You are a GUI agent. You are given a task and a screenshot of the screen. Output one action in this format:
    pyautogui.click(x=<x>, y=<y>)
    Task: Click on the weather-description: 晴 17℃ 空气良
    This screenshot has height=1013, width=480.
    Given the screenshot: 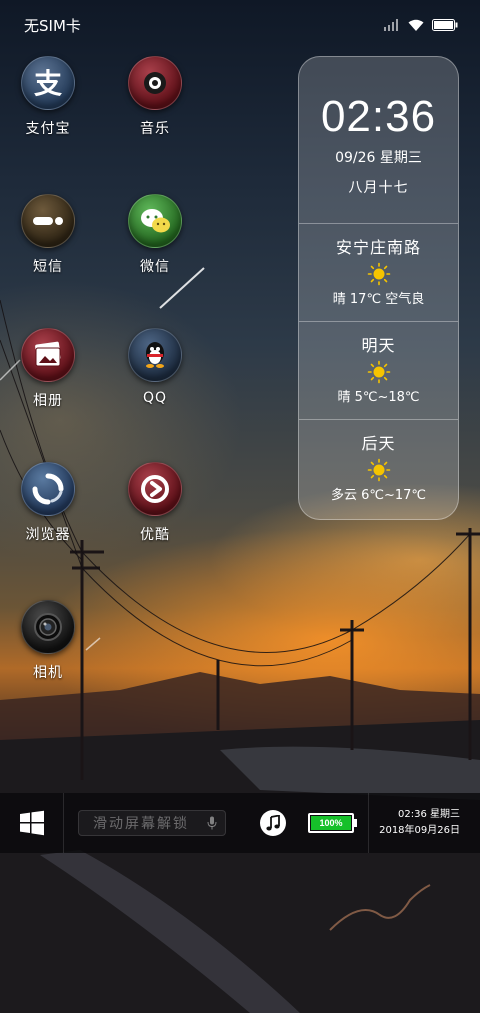 What is the action you would take?
    pyautogui.click(x=378, y=299)
    